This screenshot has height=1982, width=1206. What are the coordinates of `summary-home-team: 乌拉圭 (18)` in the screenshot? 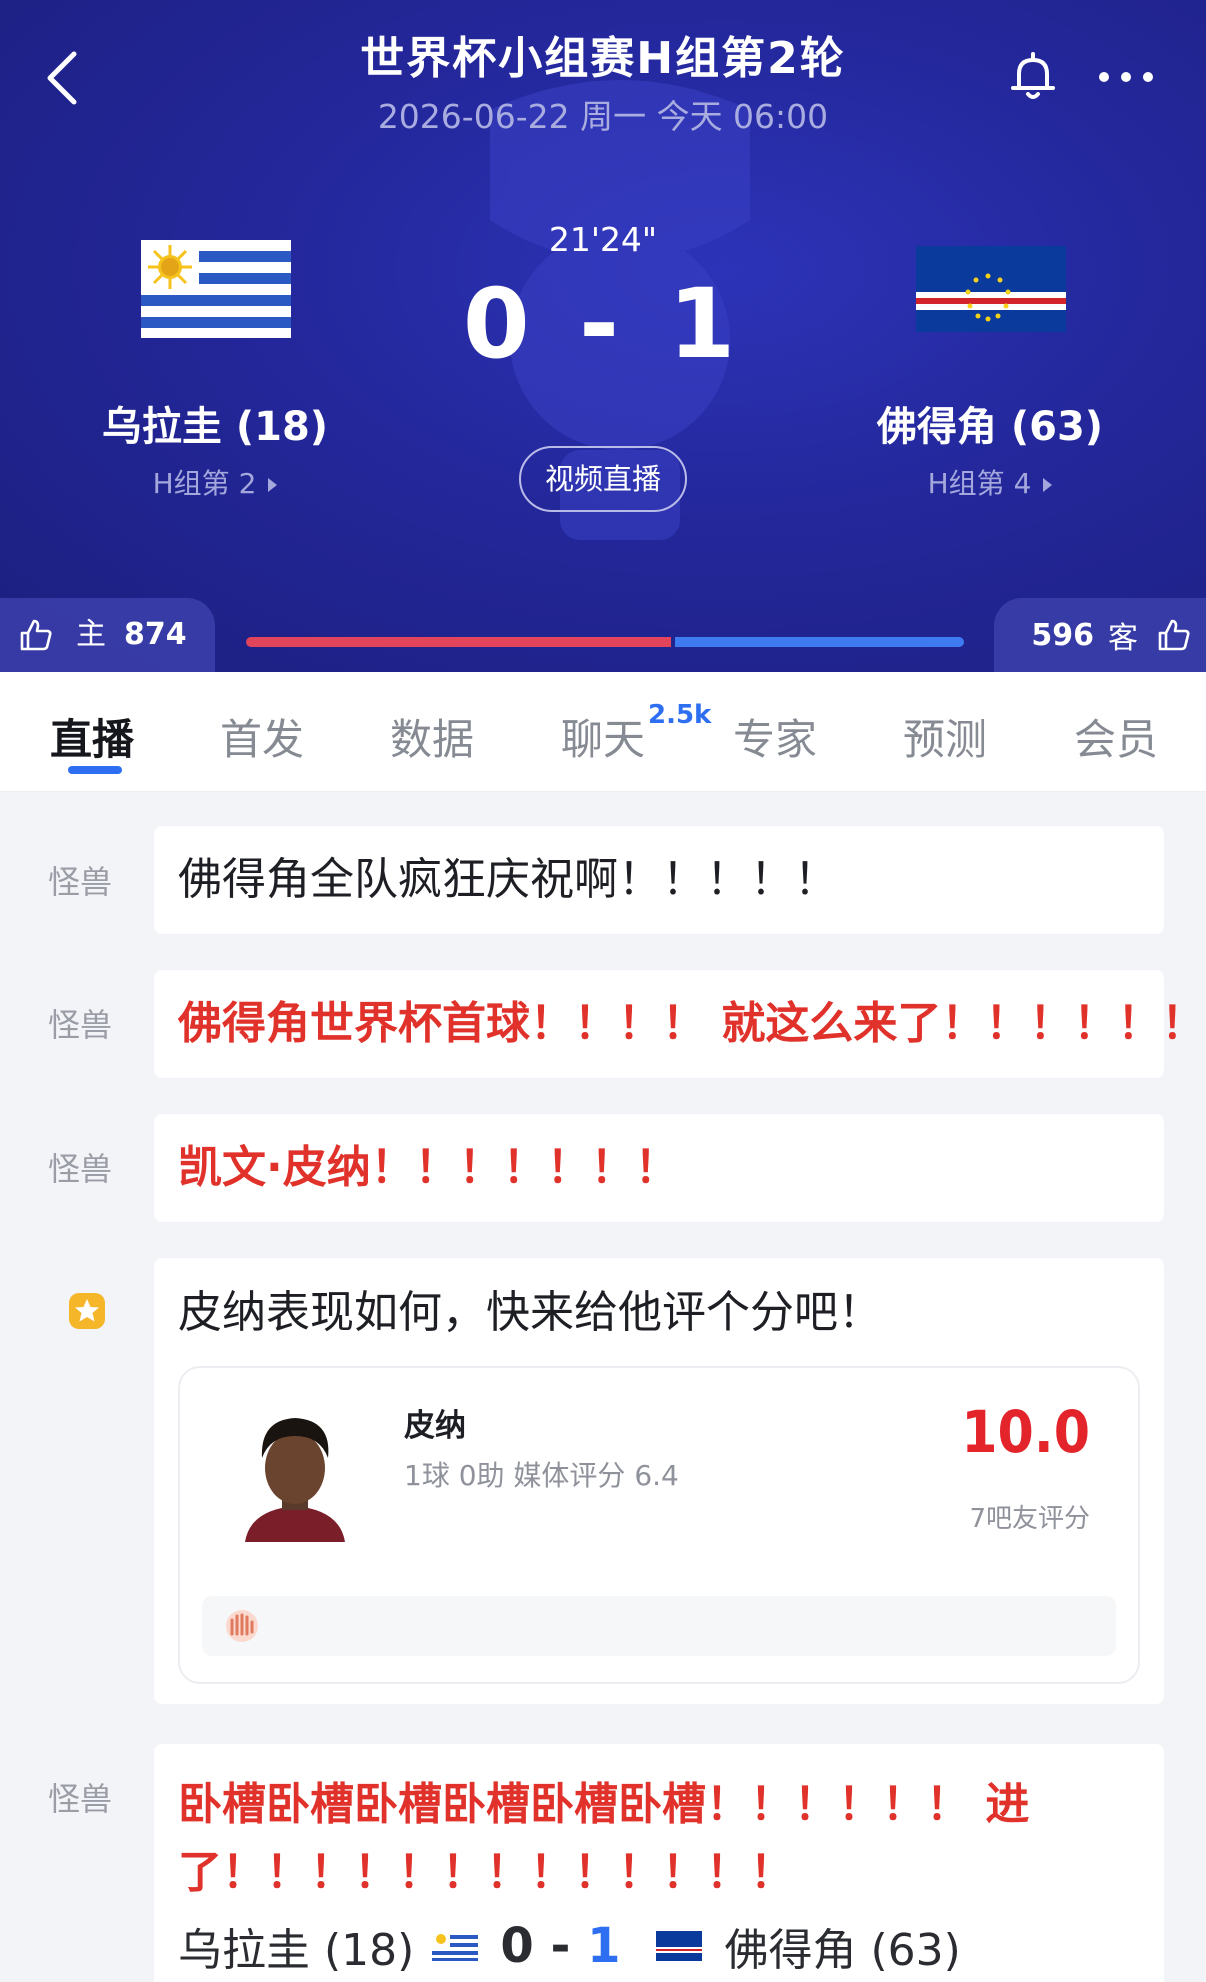 It's located at (296, 1950).